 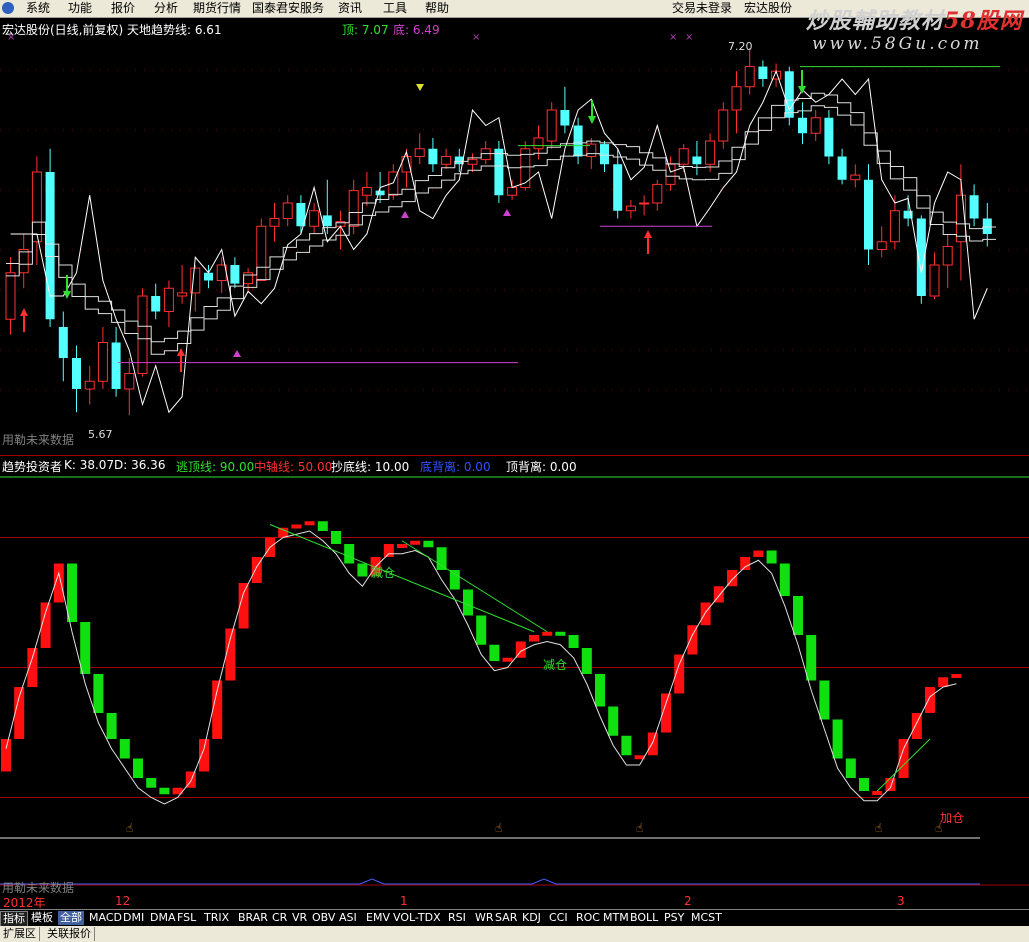 What do you see at coordinates (100, 434) in the screenshot?
I see `low-price-mark: 5.67` at bounding box center [100, 434].